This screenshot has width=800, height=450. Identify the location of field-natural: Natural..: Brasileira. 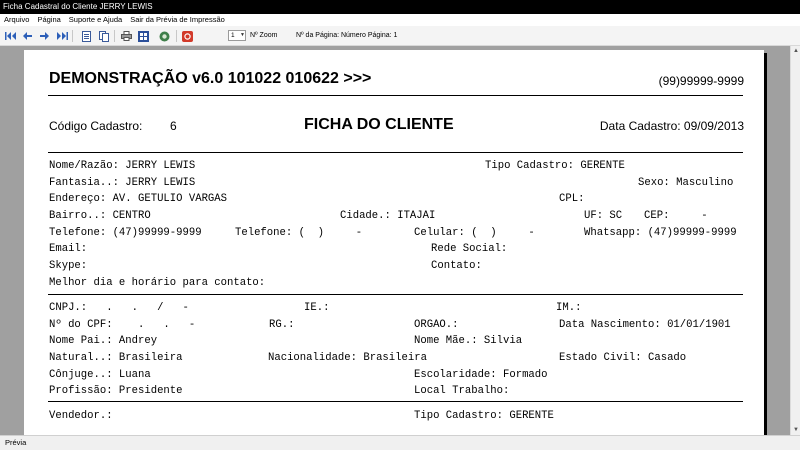
(116, 358).